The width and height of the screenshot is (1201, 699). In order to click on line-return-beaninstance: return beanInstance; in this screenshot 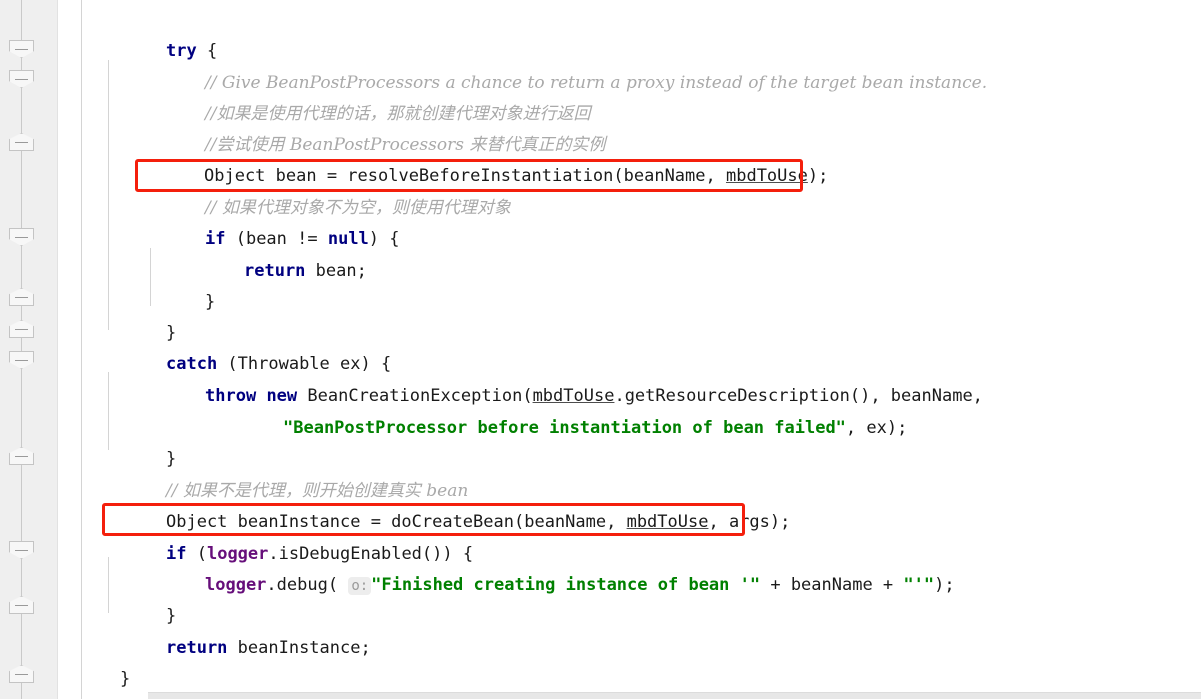, I will do `click(268, 648)`.